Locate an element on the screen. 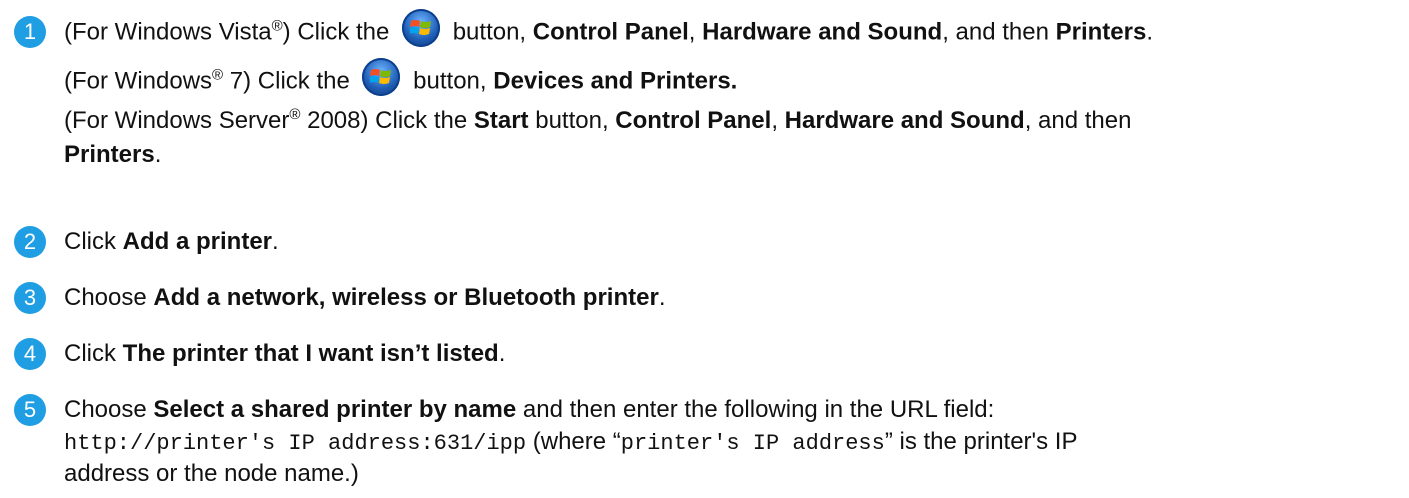  step-number-4: 4 is located at coordinates (30, 354).